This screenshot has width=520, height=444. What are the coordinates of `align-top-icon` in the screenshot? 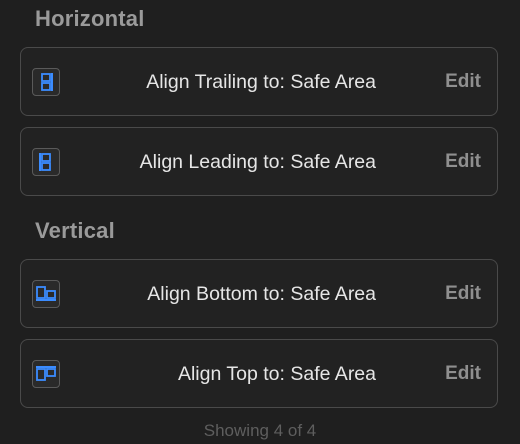 It's located at (46, 374).